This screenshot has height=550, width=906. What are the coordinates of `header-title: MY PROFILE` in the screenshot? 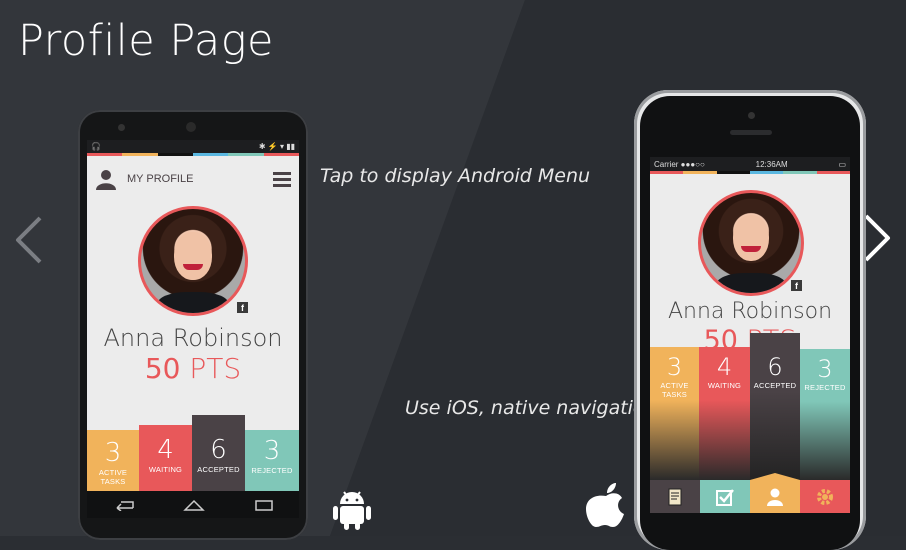 It's located at (160, 179).